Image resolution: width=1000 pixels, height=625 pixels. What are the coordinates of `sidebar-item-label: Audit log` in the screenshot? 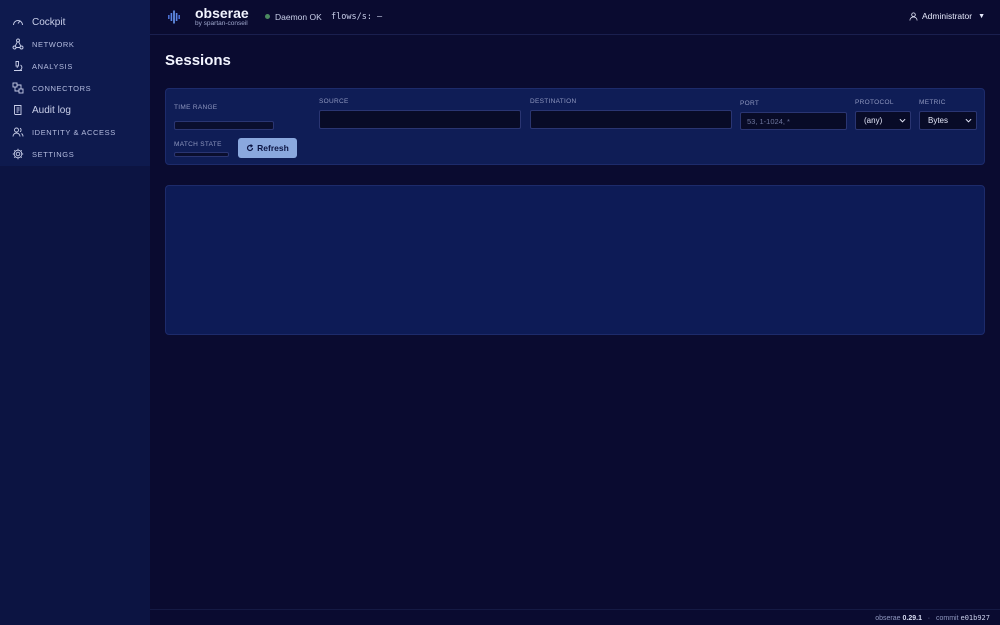 It's located at (51, 110).